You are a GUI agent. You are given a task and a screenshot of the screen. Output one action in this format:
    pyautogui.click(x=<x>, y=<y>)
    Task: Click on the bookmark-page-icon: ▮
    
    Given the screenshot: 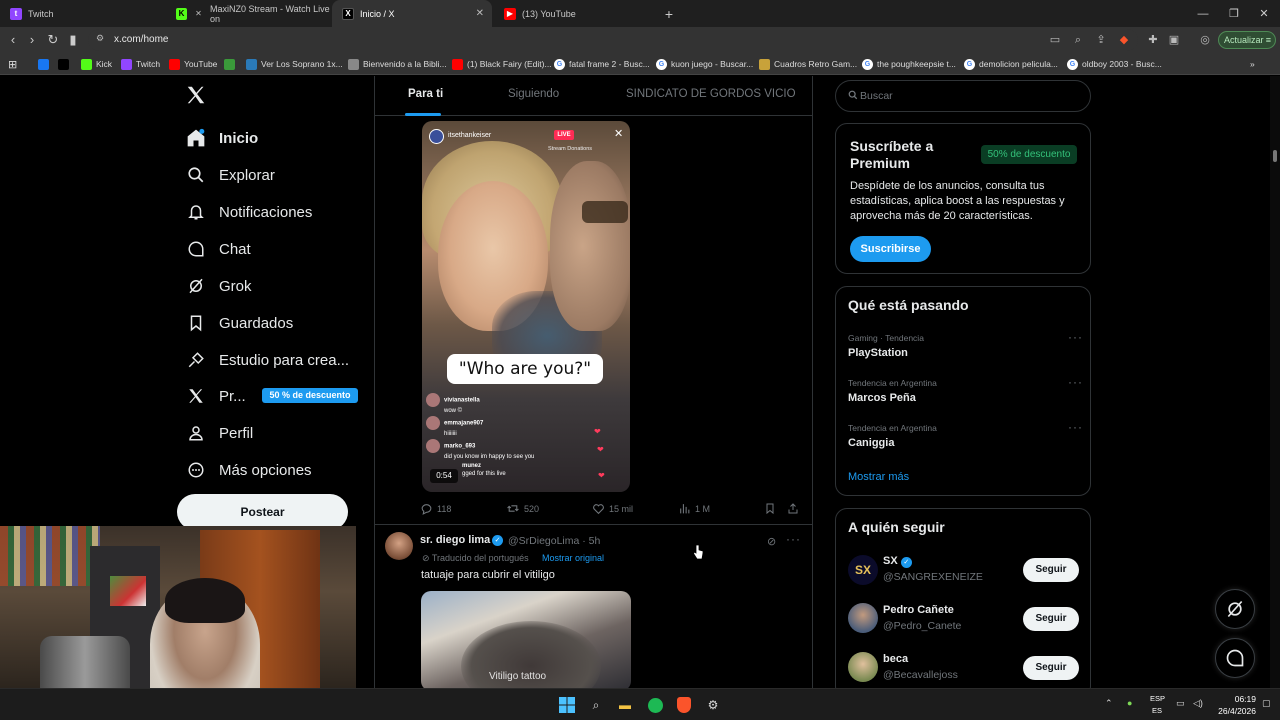 What is the action you would take?
    pyautogui.click(x=73, y=40)
    